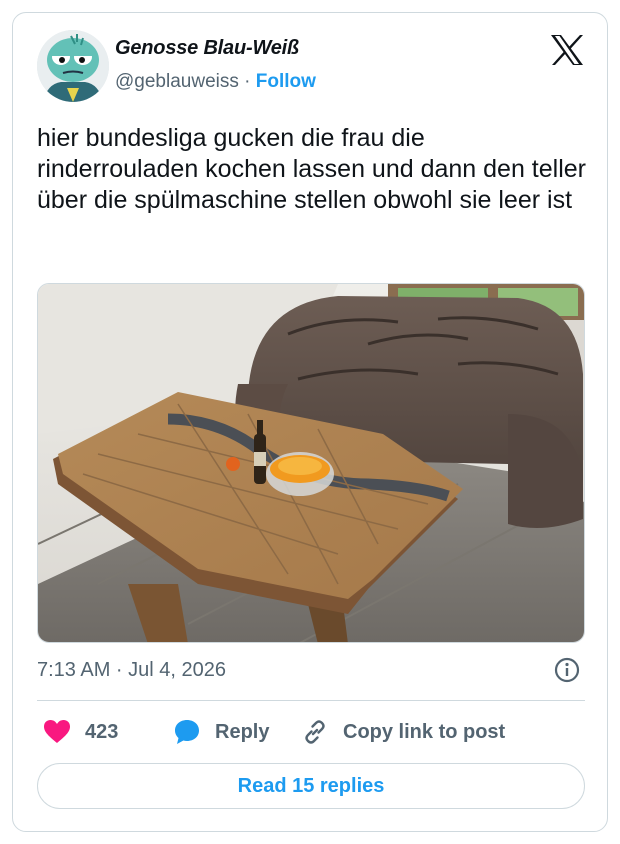 The image size is (620, 844). What do you see at coordinates (567, 670) in the screenshot?
I see `info-icon` at bounding box center [567, 670].